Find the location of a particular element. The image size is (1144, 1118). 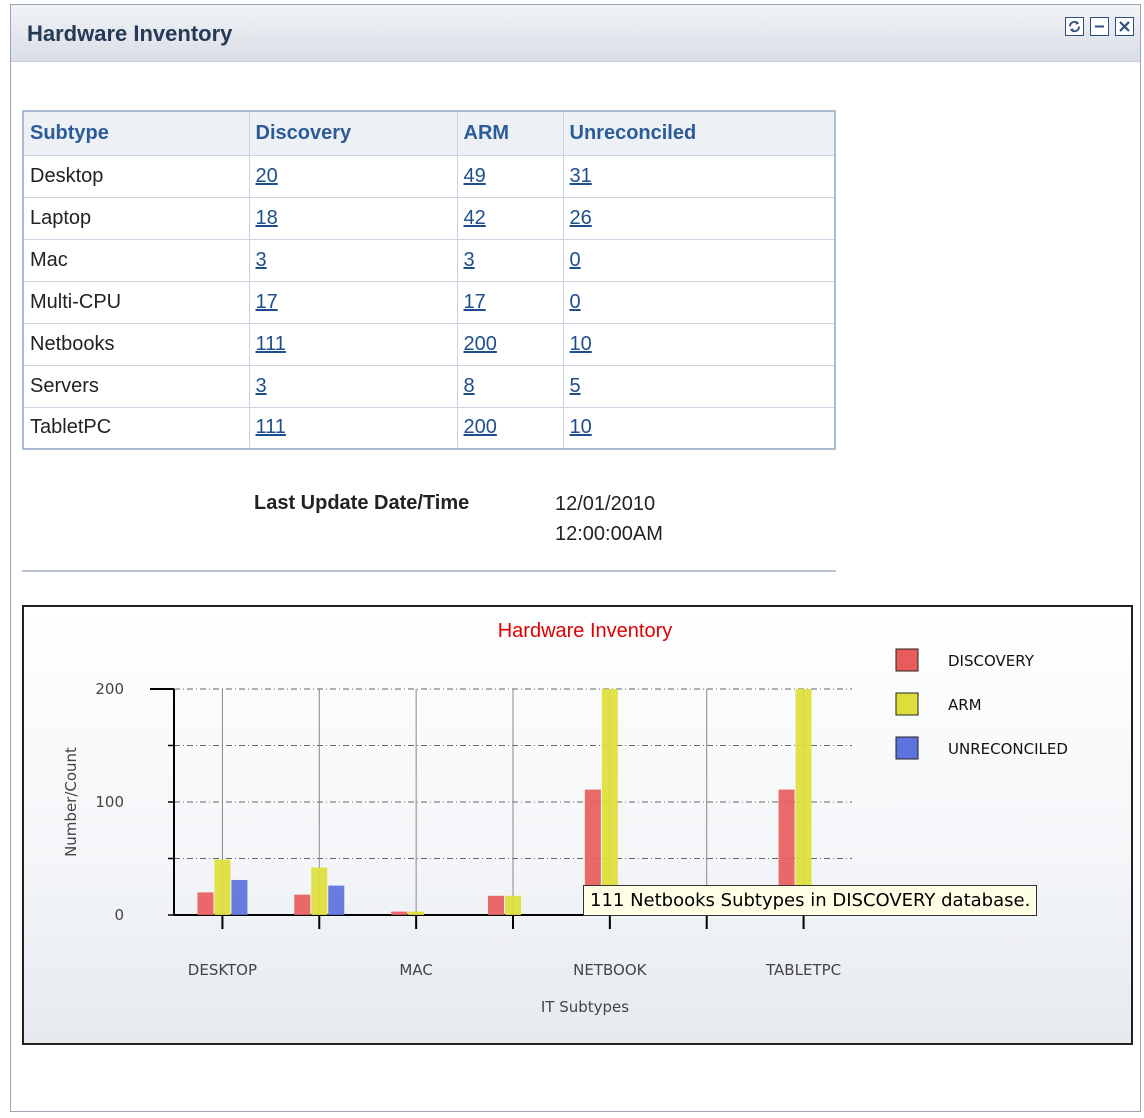

minimize-icon is located at coordinates (1099, 26).